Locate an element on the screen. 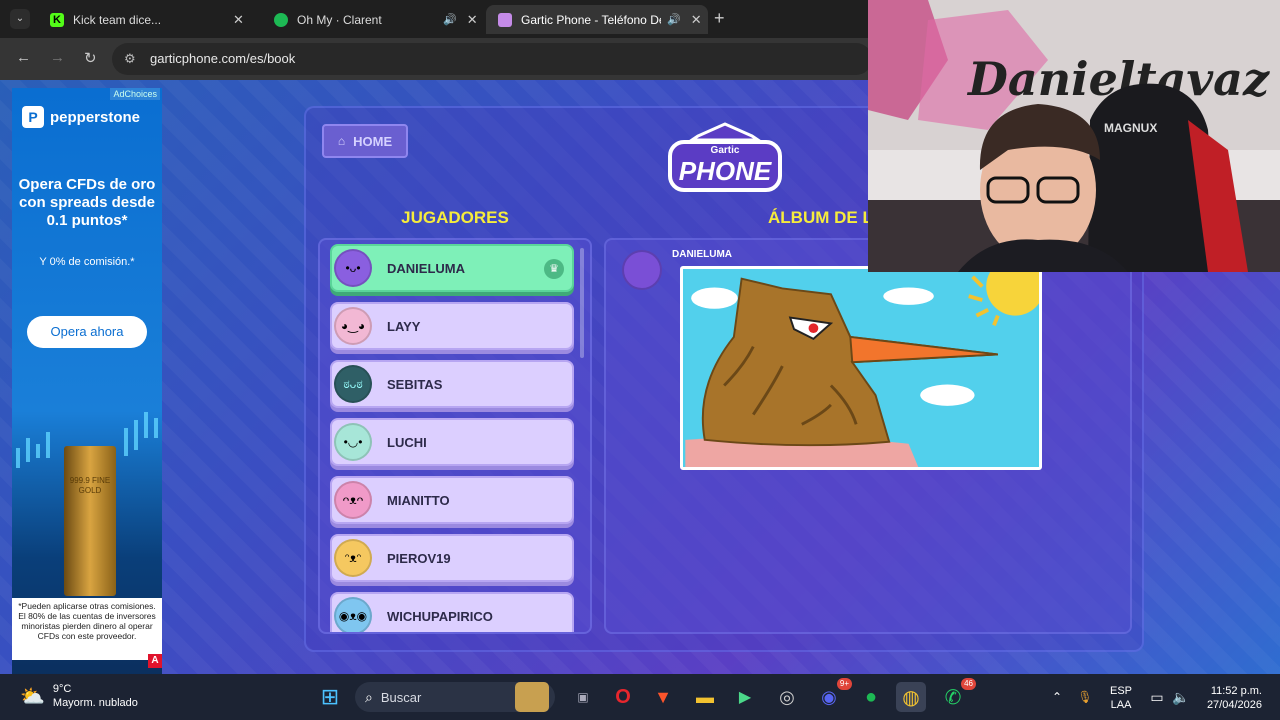 The image size is (1280, 720). webcam-overlay: Danieltavaz MAGNUX is located at coordinates (1074, 136).